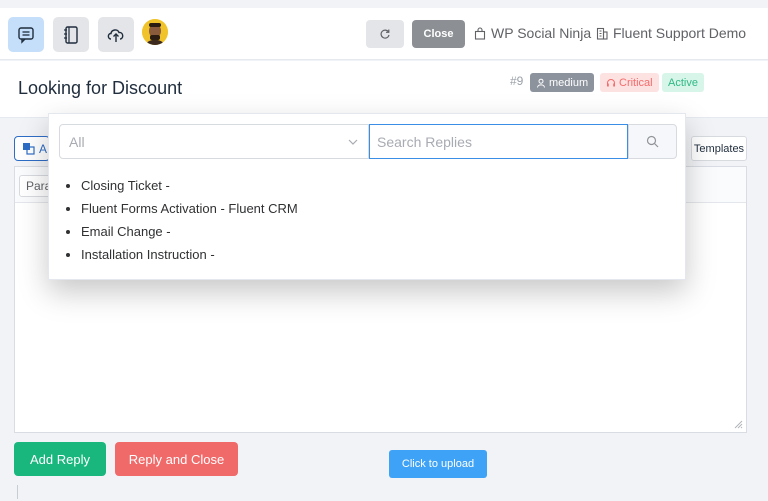 The width and height of the screenshot is (768, 501). Describe the element at coordinates (438, 34) in the screenshot. I see `close-ticket-button: Close` at that location.